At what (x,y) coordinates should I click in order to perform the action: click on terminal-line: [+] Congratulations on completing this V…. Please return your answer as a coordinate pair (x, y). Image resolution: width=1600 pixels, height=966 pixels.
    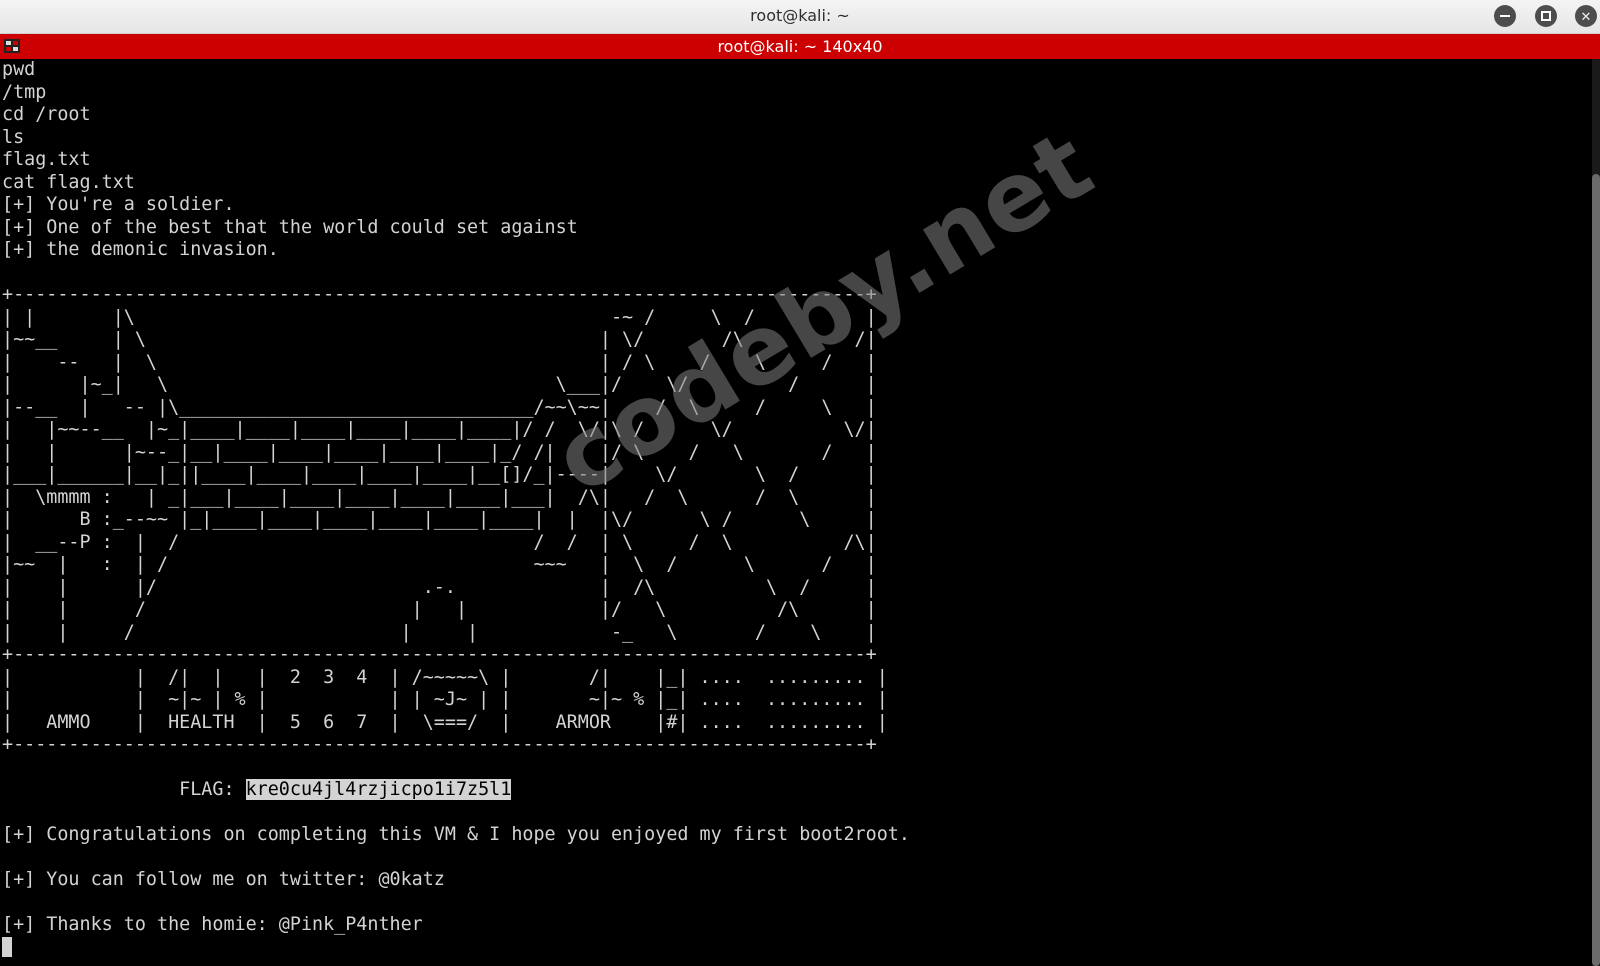
    Looking at the image, I should click on (456, 834).